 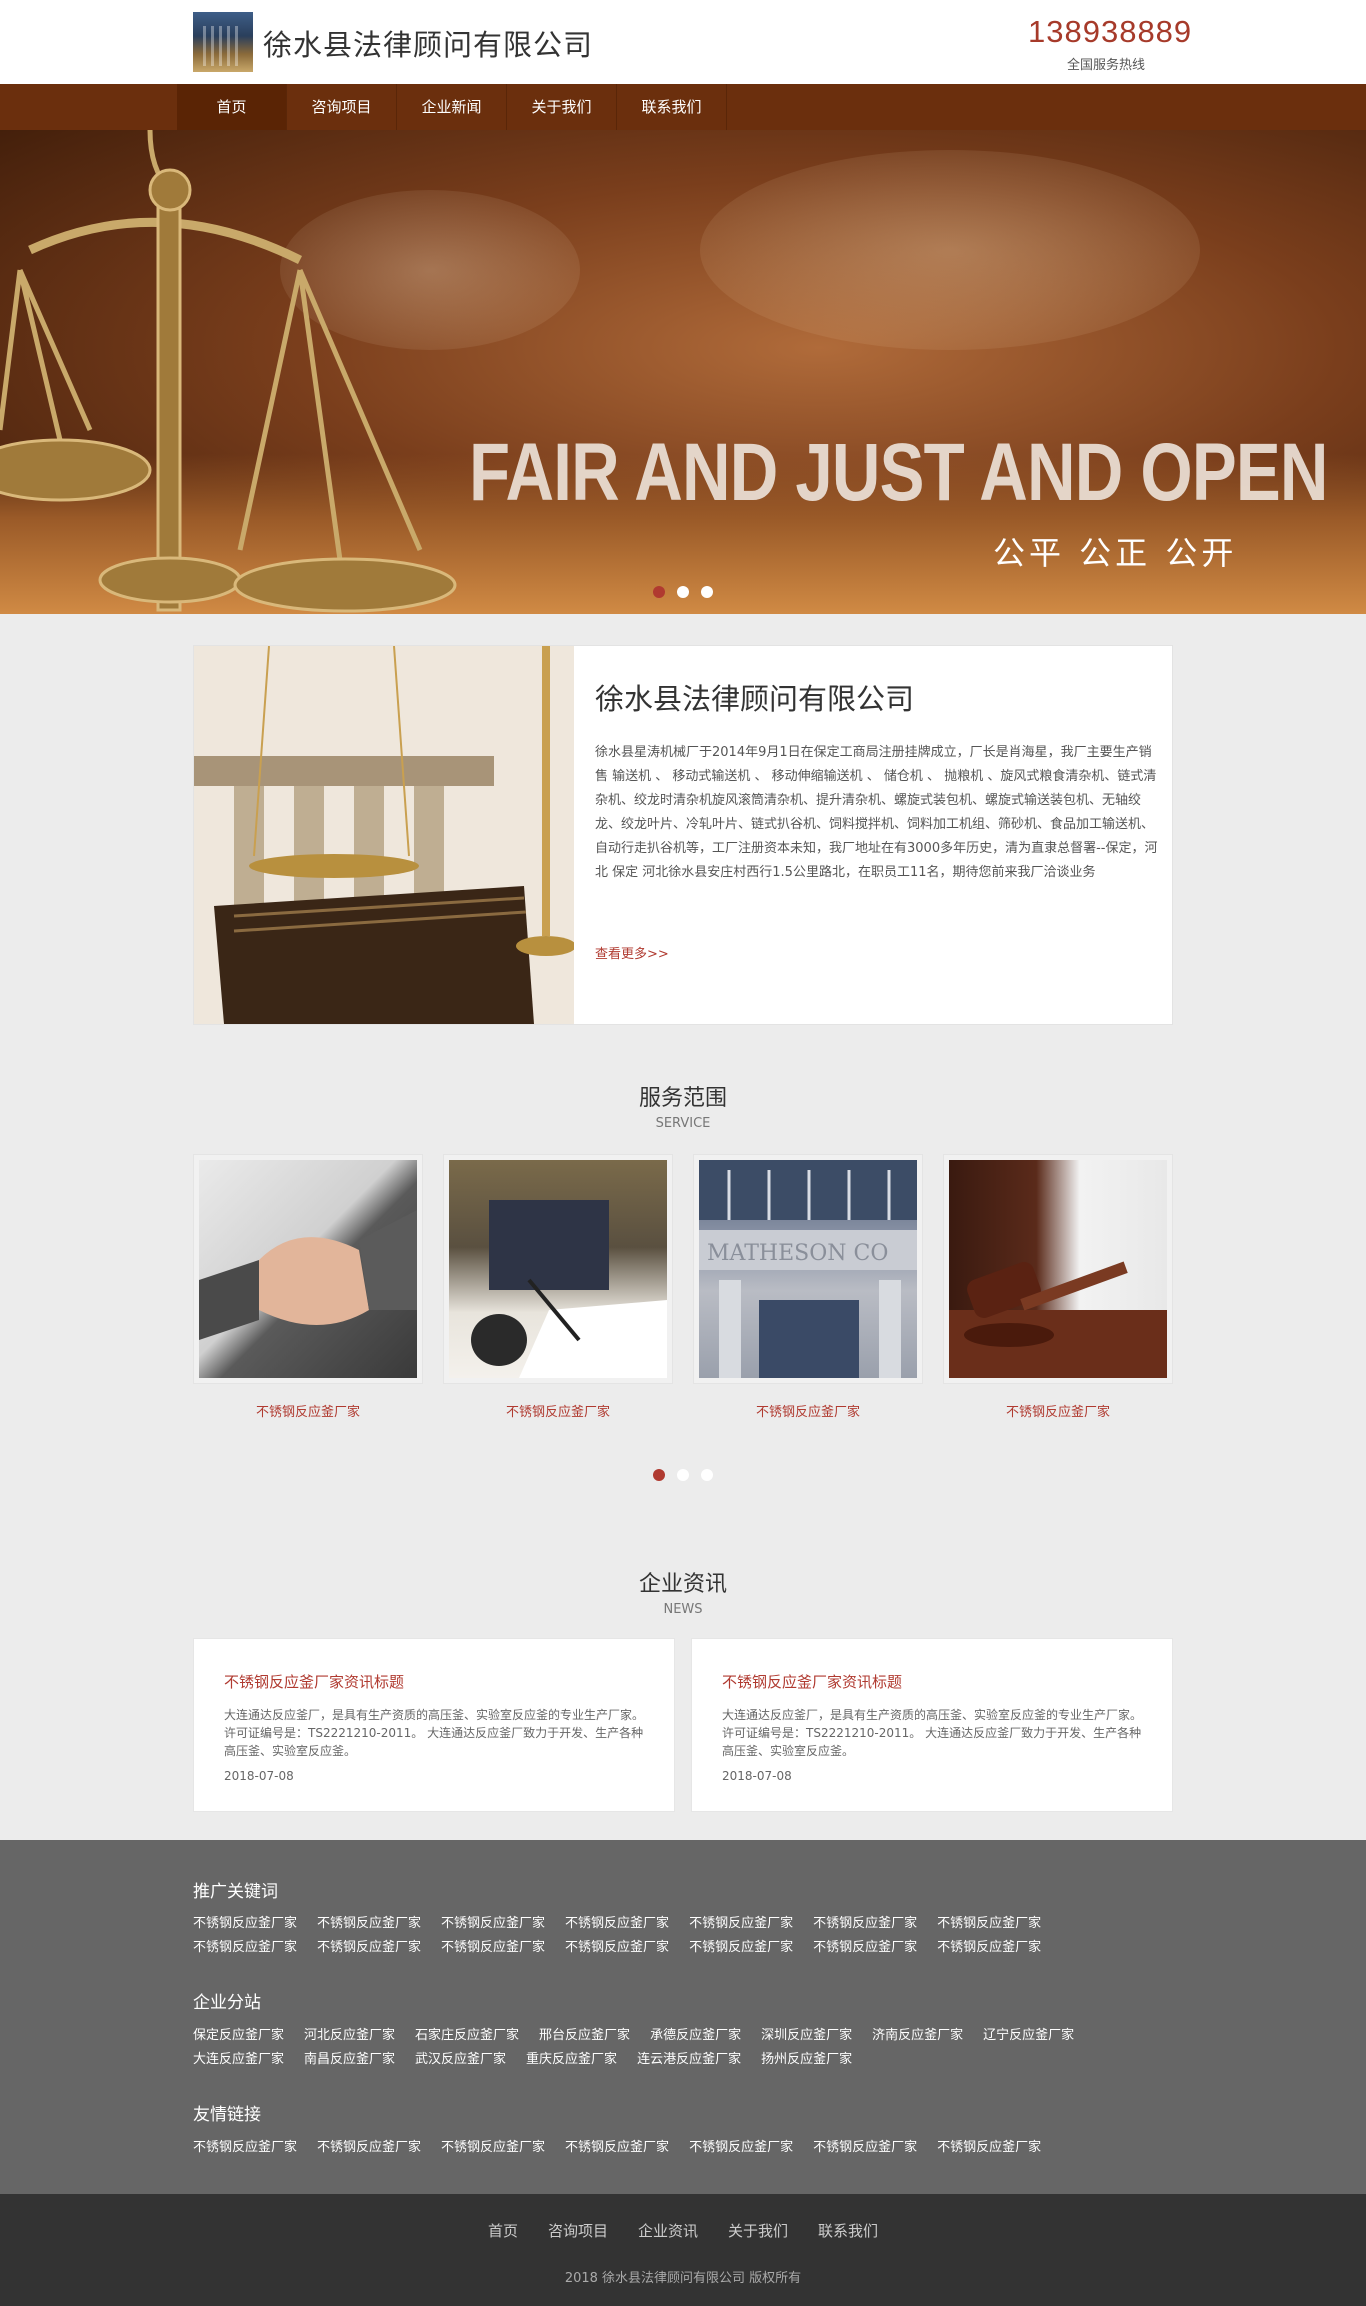 I want to click on branch-link: 保定反应釜厂家, so click(x=238, y=2035).